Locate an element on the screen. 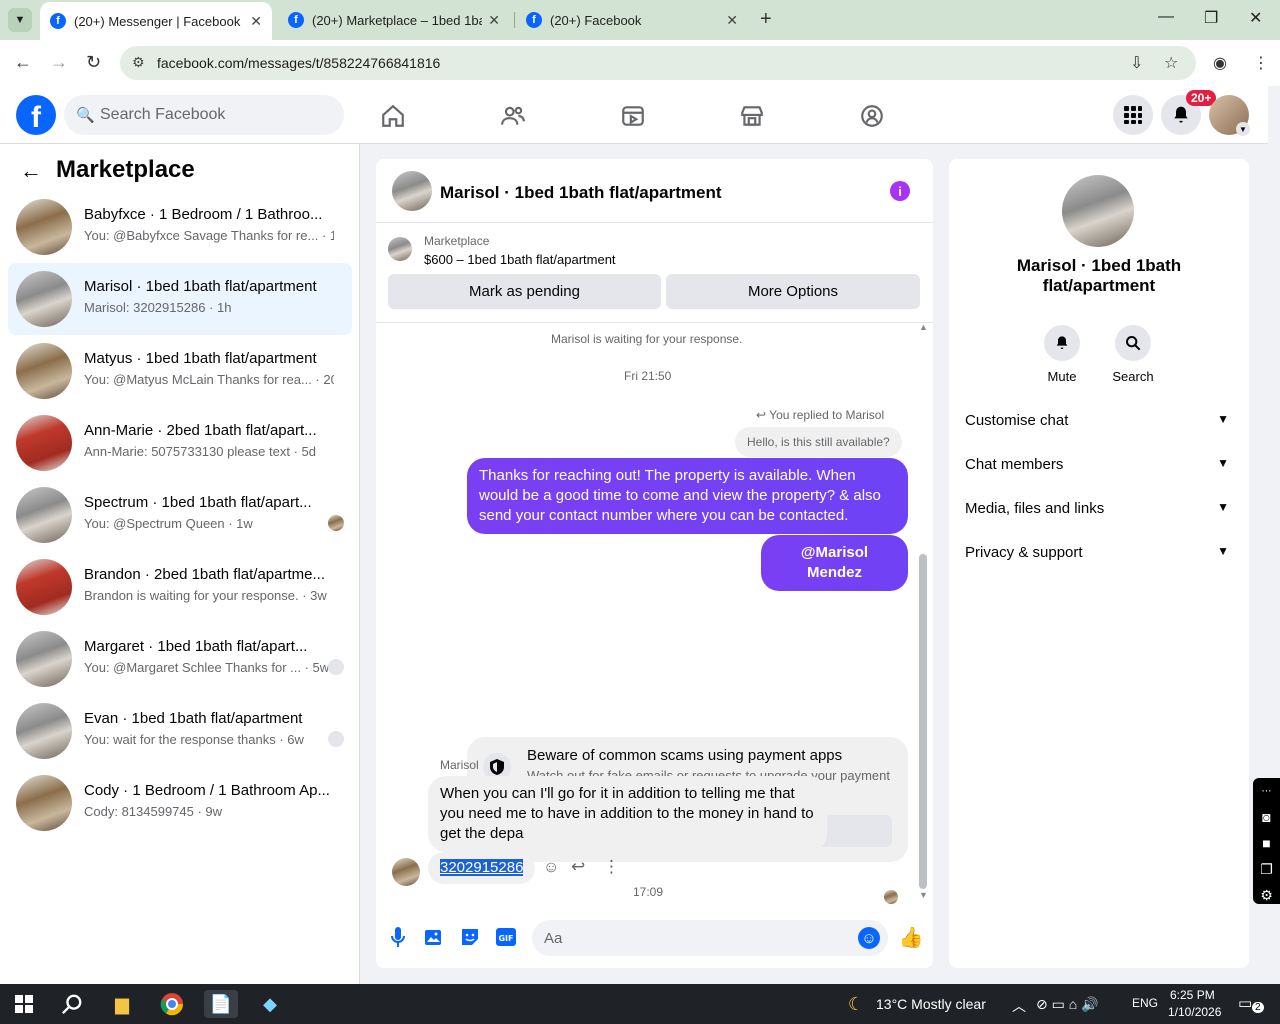 Image resolution: width=1280 pixels, height=1024 pixels. listing-price-title: $600 – 1bed 1bath flat/apartment is located at coordinates (520, 259).